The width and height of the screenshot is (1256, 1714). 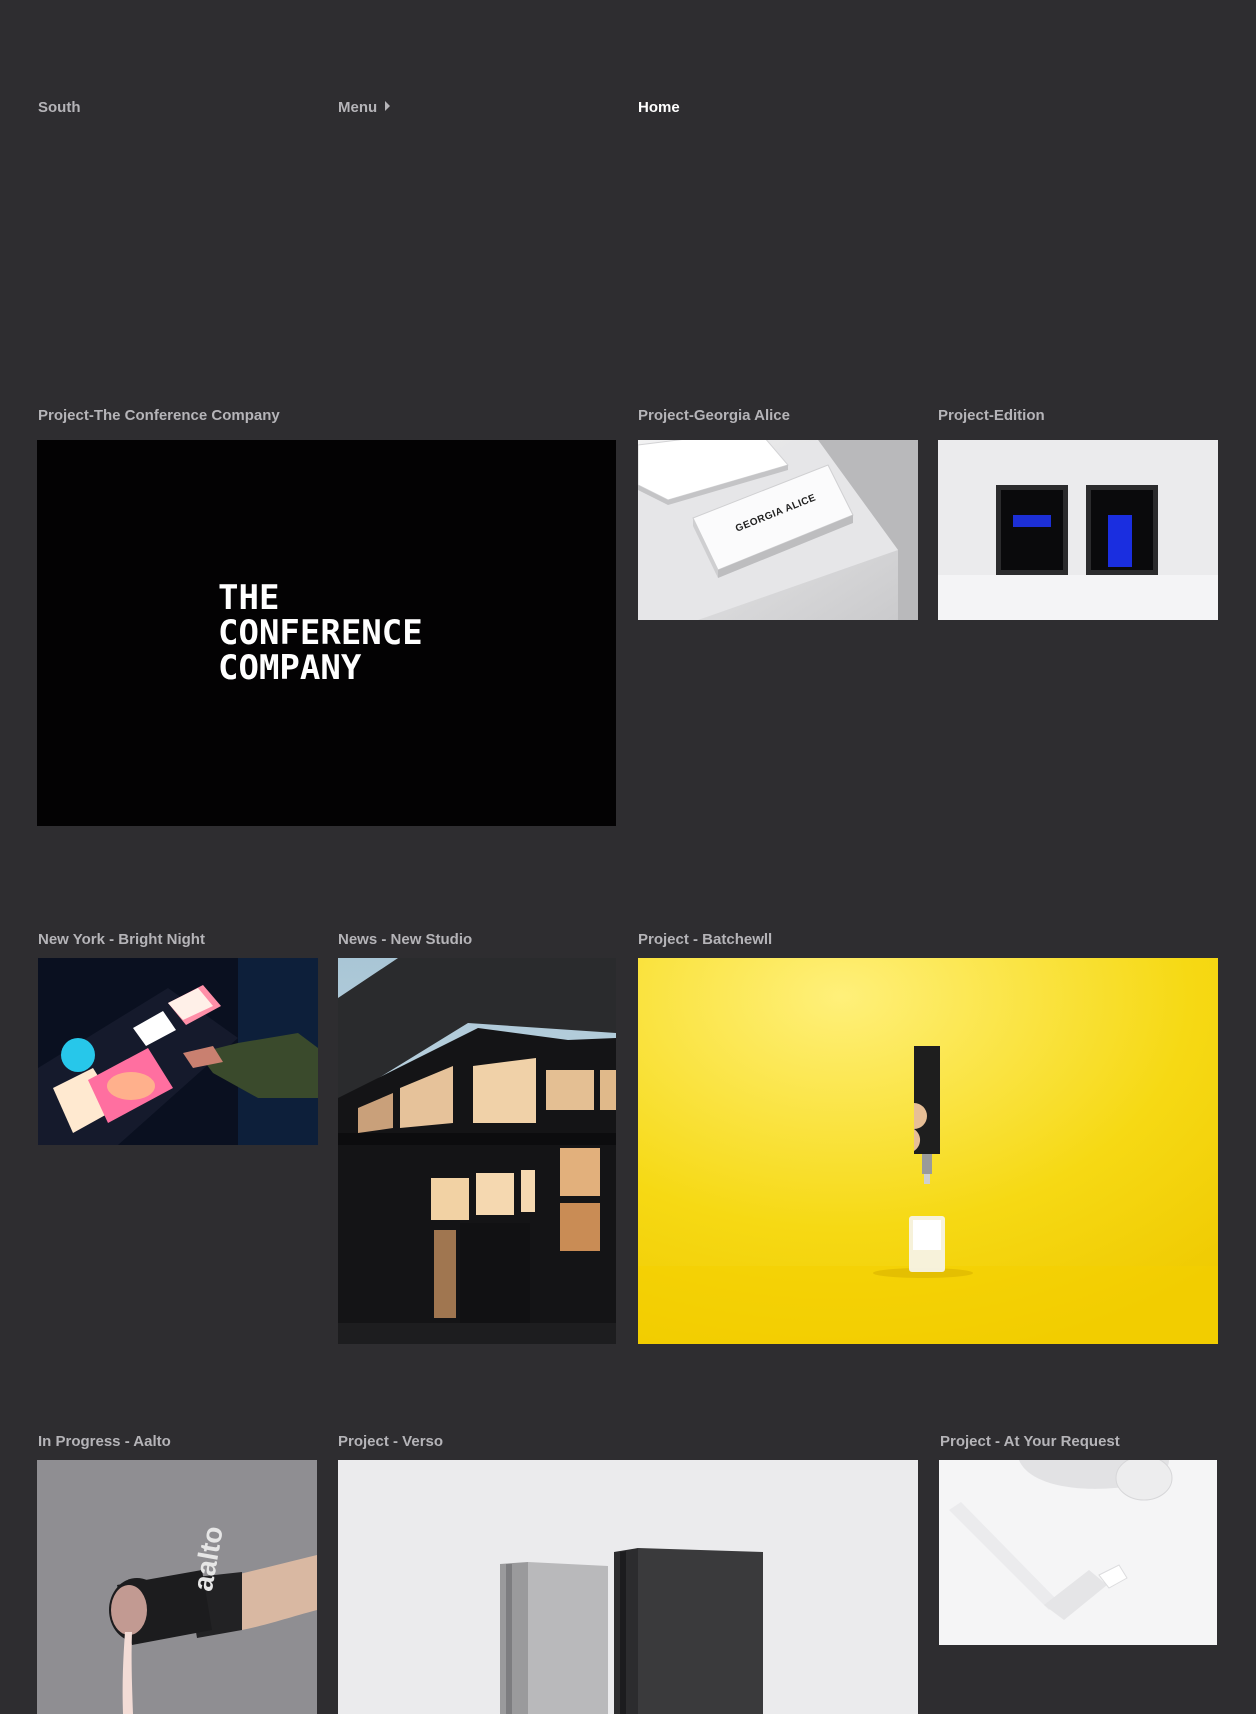 I want to click on project-image-aalto: aalto, so click(x=177, y=1587).